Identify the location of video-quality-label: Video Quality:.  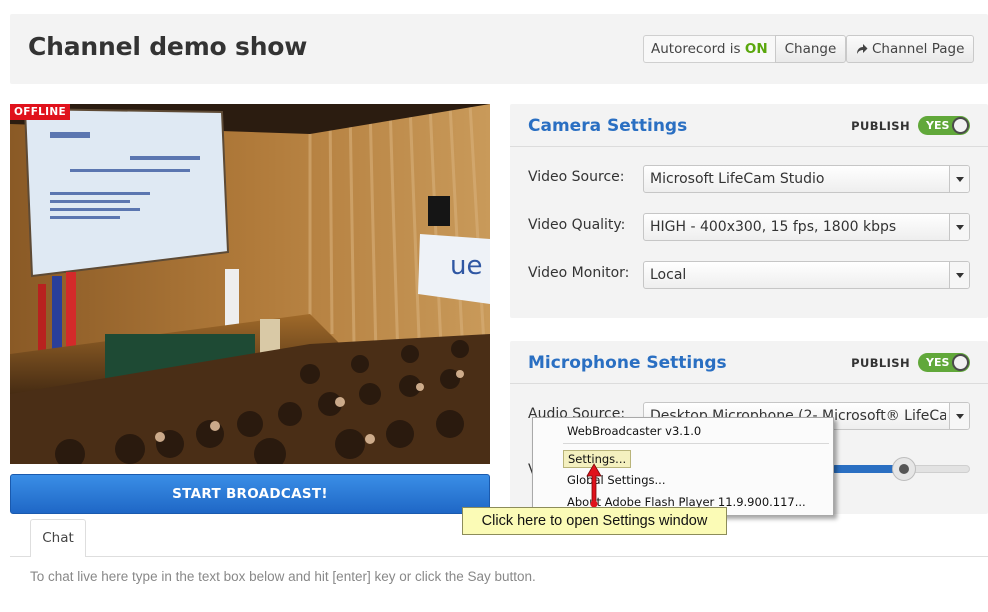
(577, 225).